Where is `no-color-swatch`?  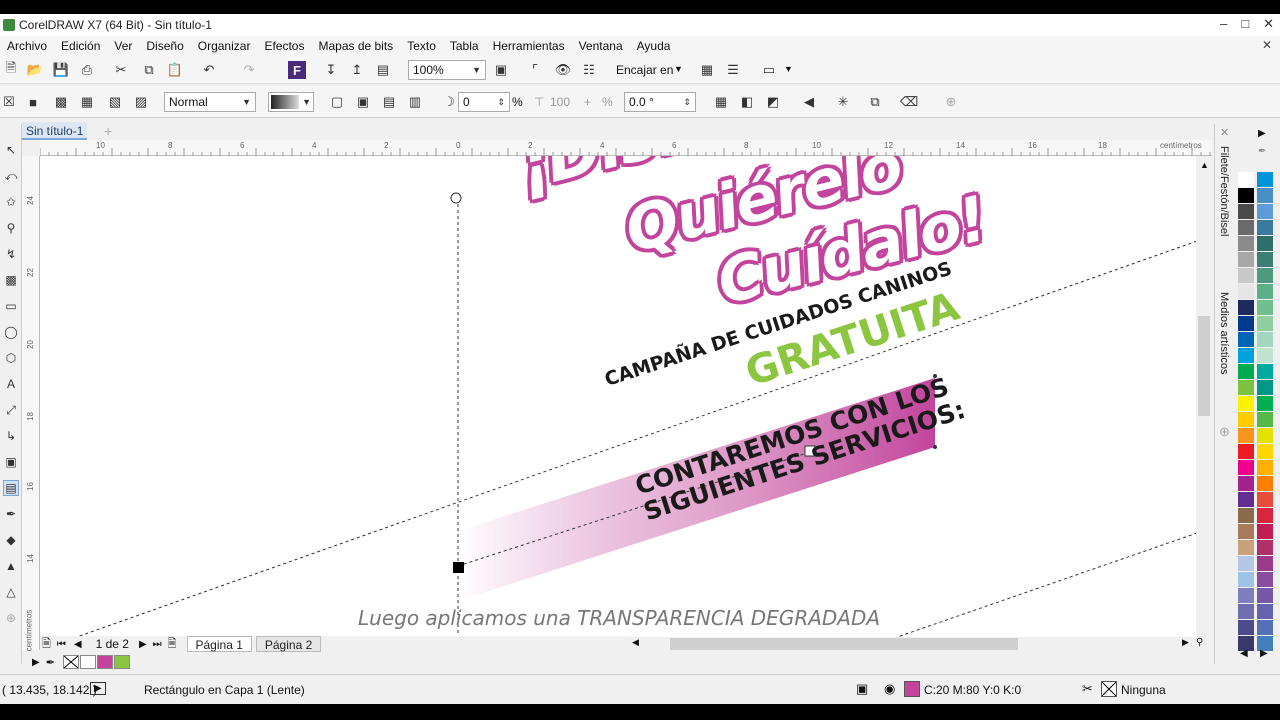
no-color-swatch is located at coordinates (70, 662).